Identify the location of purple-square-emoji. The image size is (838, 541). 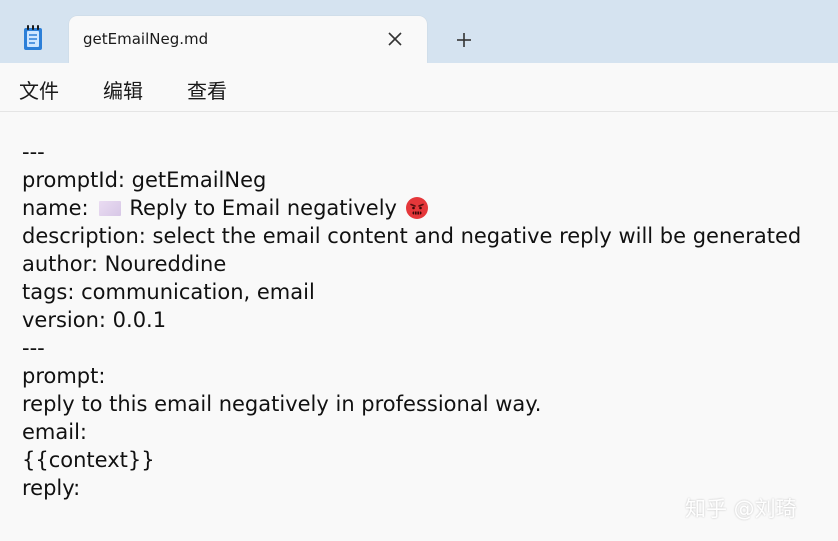
(110, 208).